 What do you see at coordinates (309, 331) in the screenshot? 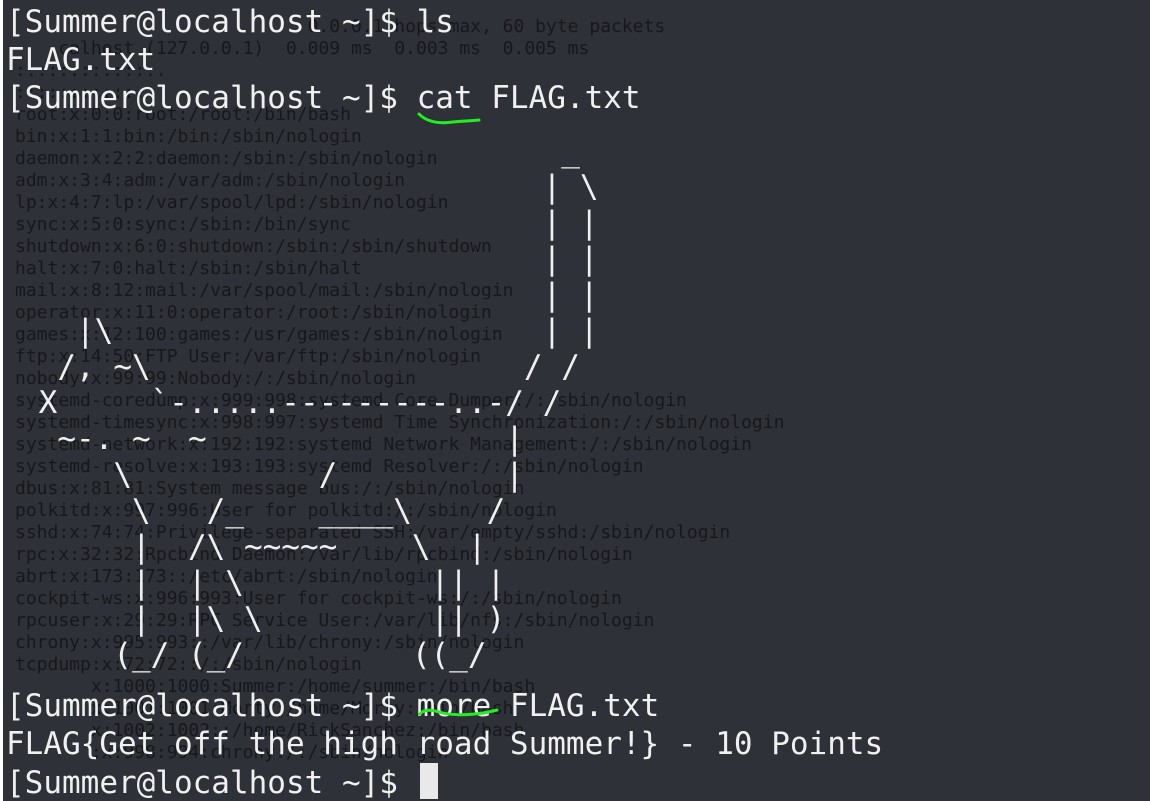
I see `ascii-art-line: |\ | |` at bounding box center [309, 331].